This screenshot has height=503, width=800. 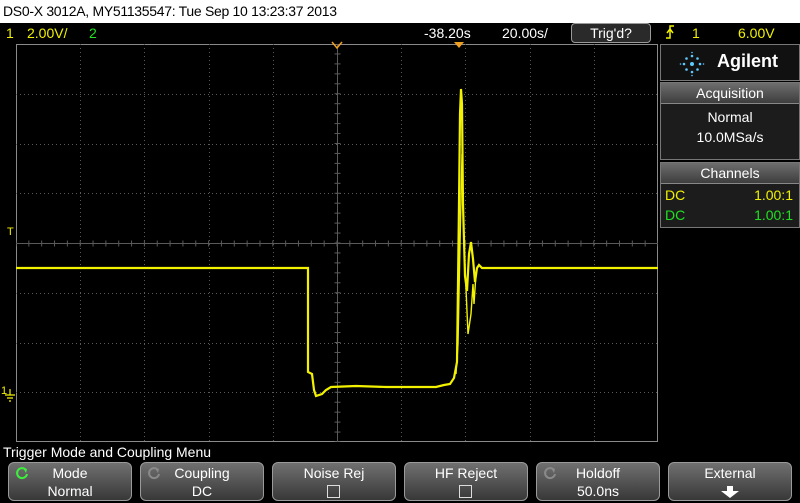 What do you see at coordinates (107, 452) in the screenshot?
I see `menu-title: Trigger Mode and Coupling Menu` at bounding box center [107, 452].